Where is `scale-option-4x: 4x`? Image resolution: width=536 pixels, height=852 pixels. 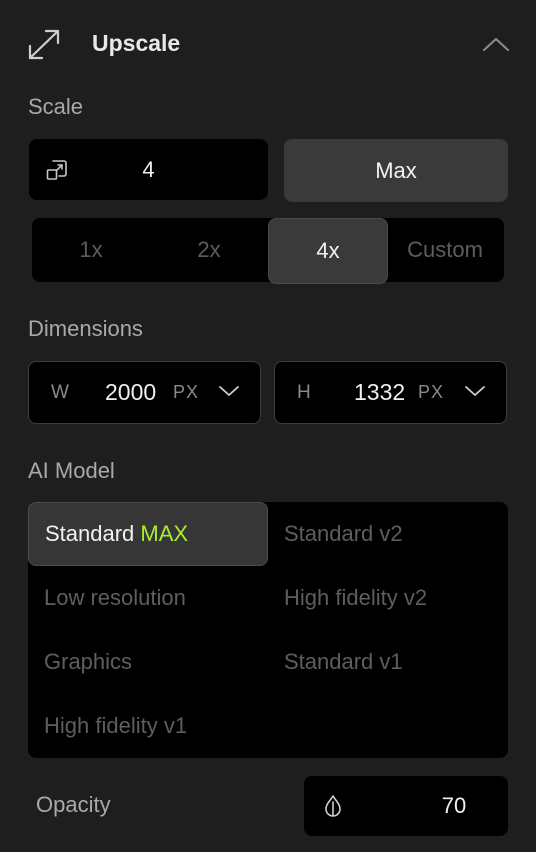
scale-option-4x: 4x is located at coordinates (328, 251).